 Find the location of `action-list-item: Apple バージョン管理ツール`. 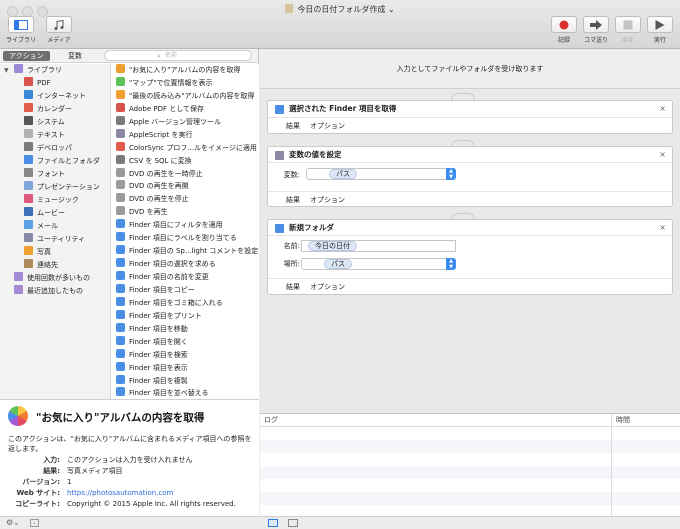

action-list-item: Apple バージョン管理ツール is located at coordinates (185, 122).